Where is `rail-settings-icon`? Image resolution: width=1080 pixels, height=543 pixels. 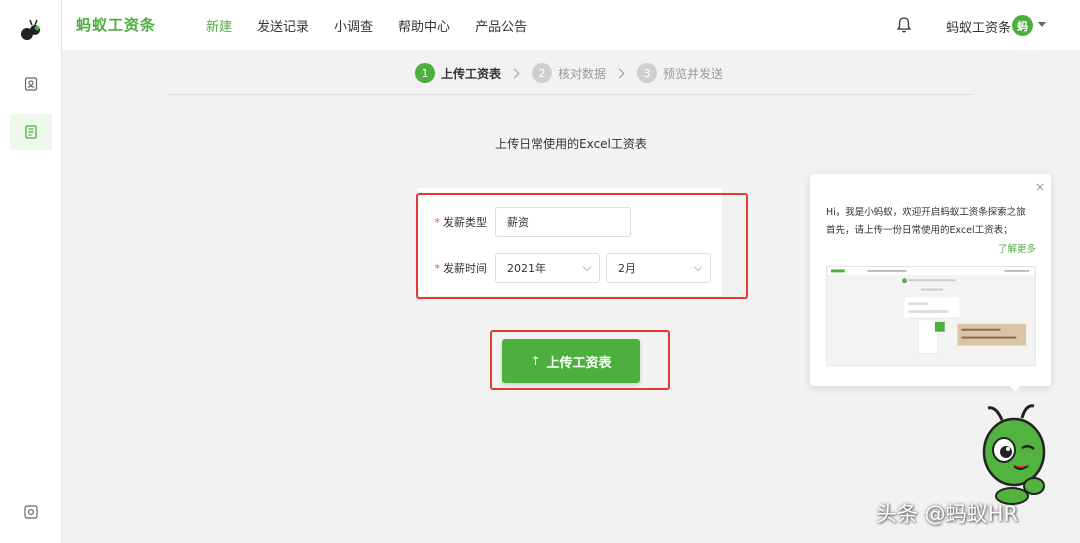
rail-settings-icon is located at coordinates (31, 512).